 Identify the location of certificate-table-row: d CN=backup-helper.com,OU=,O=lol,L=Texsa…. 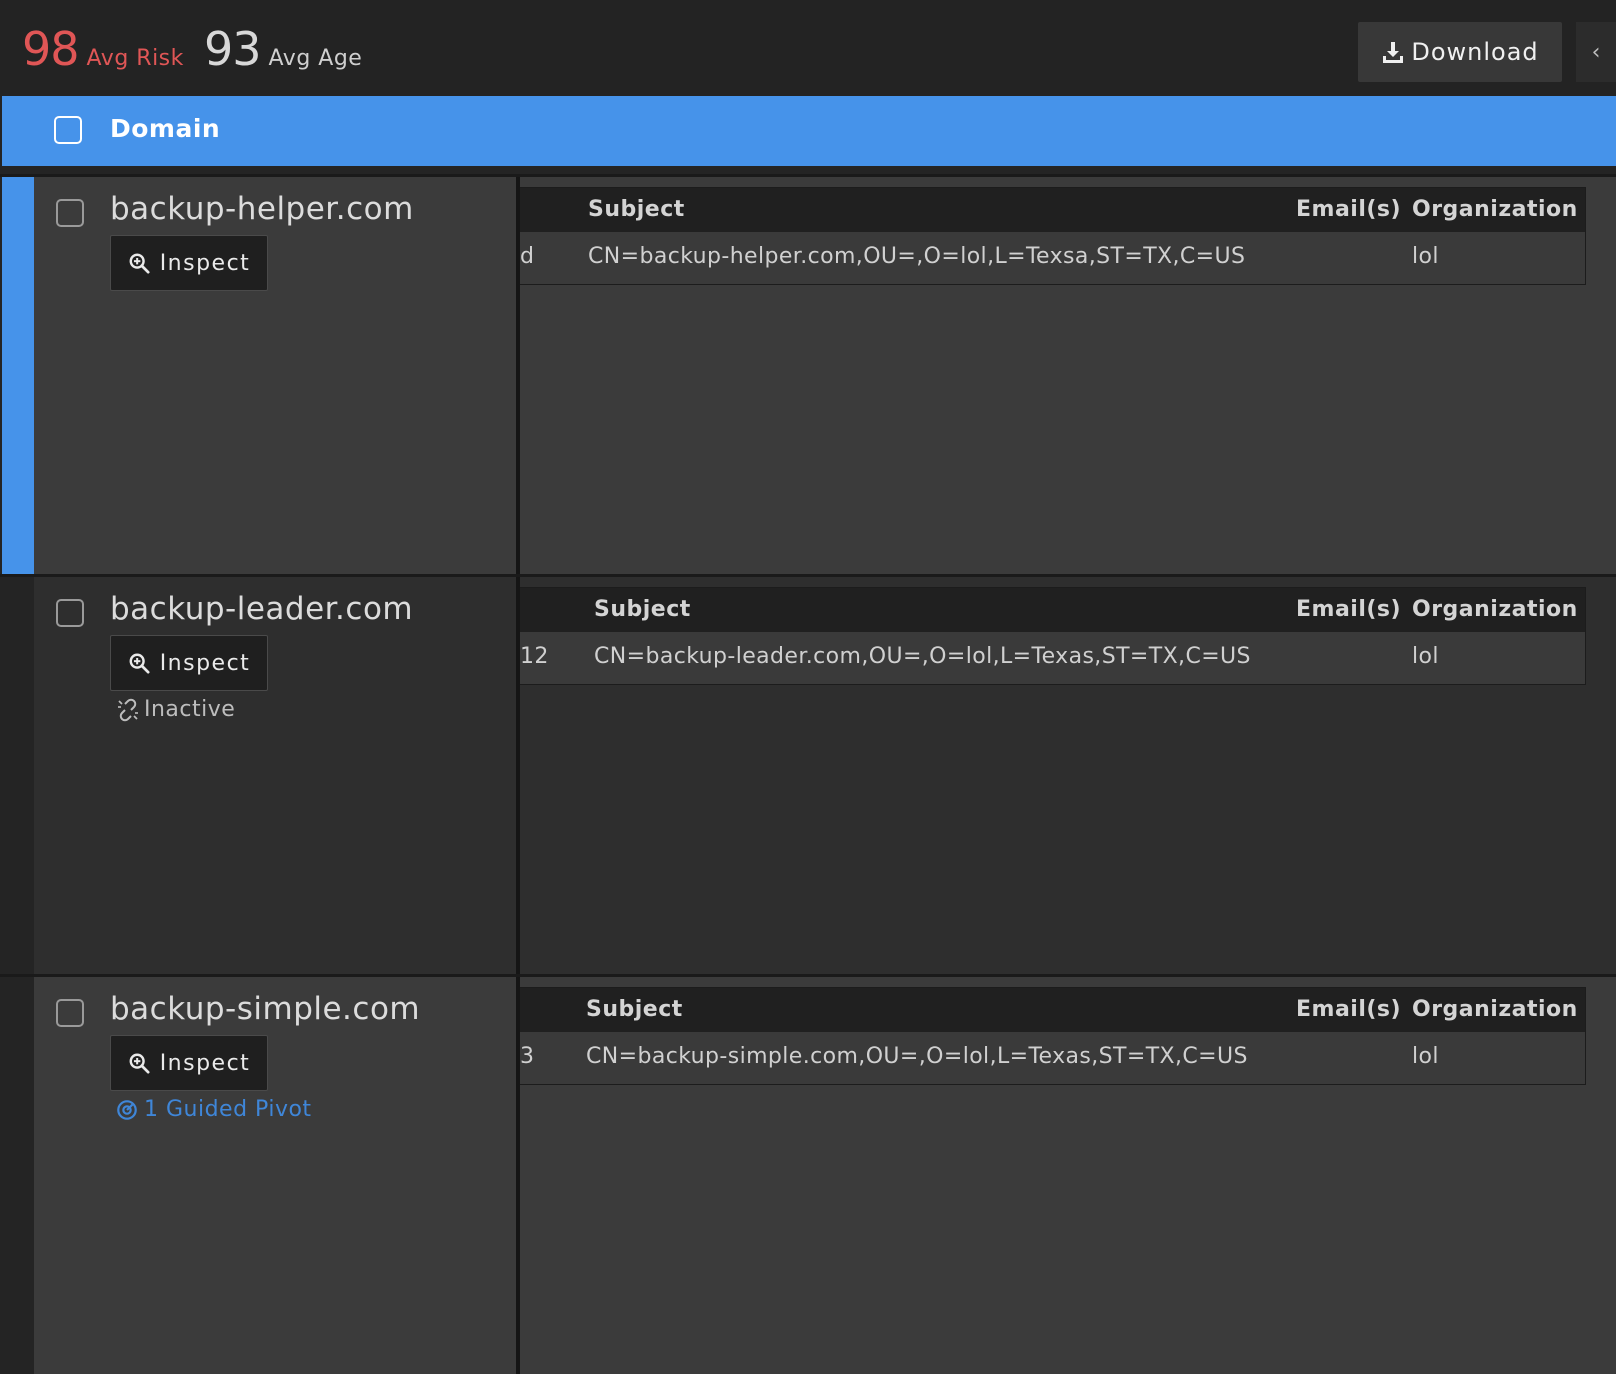
(1052, 258).